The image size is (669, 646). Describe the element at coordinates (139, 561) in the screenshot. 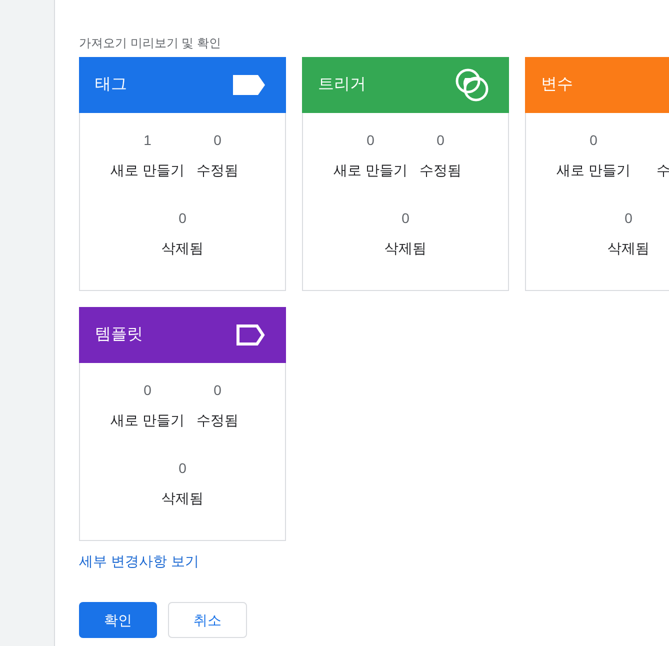

I see `details-link: 세부 변경사항 보기` at that location.